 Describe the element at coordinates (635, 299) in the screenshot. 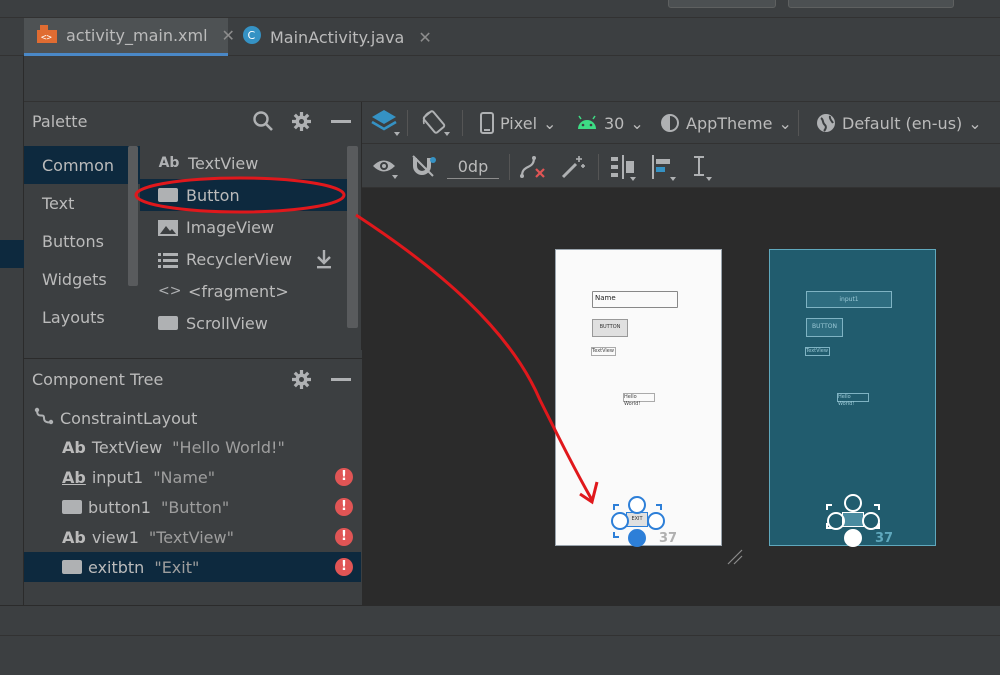

I see `name-input-preview: Name` at that location.